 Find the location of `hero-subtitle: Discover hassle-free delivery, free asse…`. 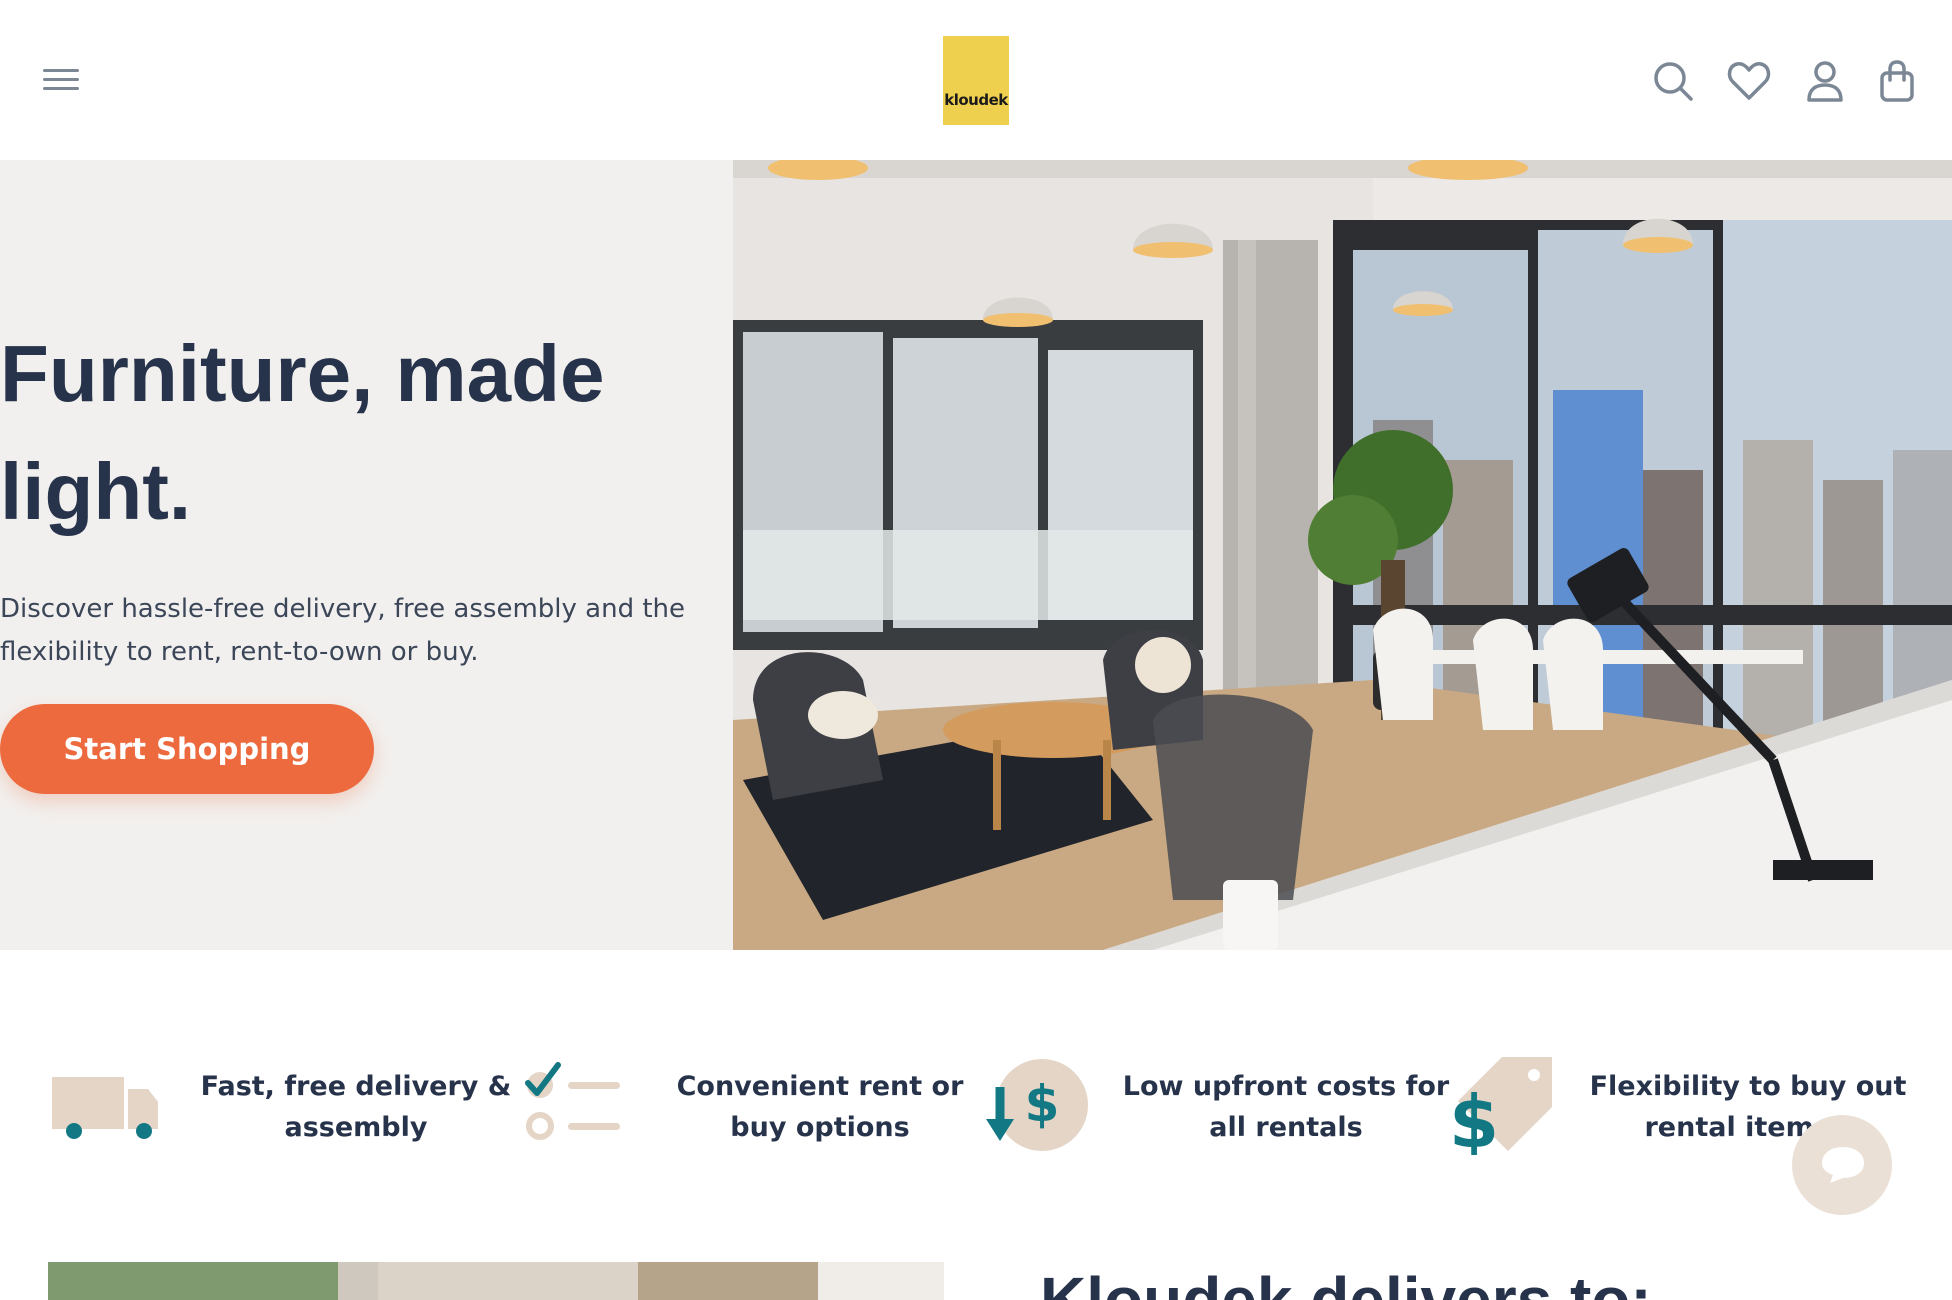

hero-subtitle: Discover hassle-free delivery, free asse… is located at coordinates (343, 630).